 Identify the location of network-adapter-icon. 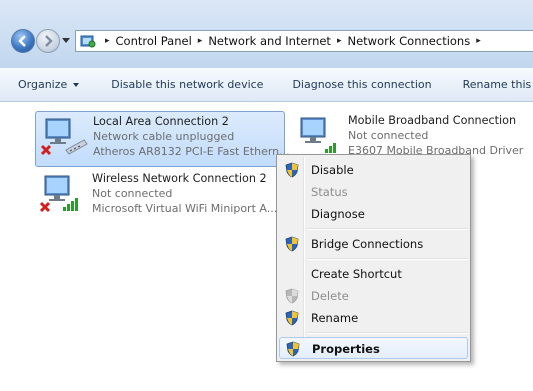
(64, 137).